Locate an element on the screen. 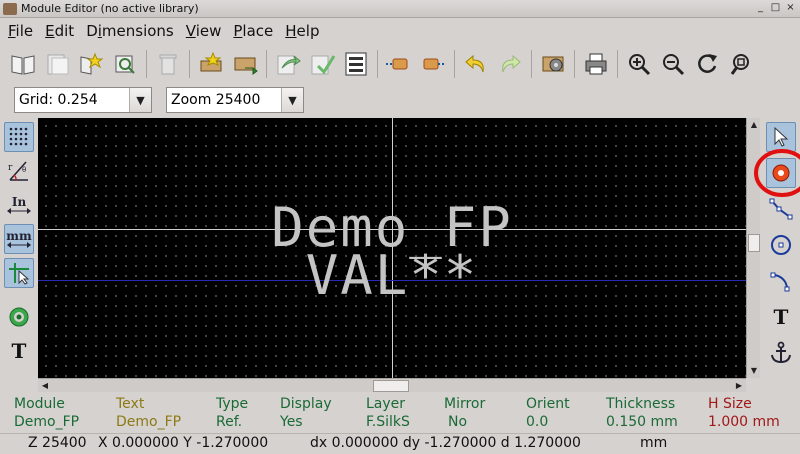  msg-hsize: H Size 1.000 mm is located at coordinates (744, 413).